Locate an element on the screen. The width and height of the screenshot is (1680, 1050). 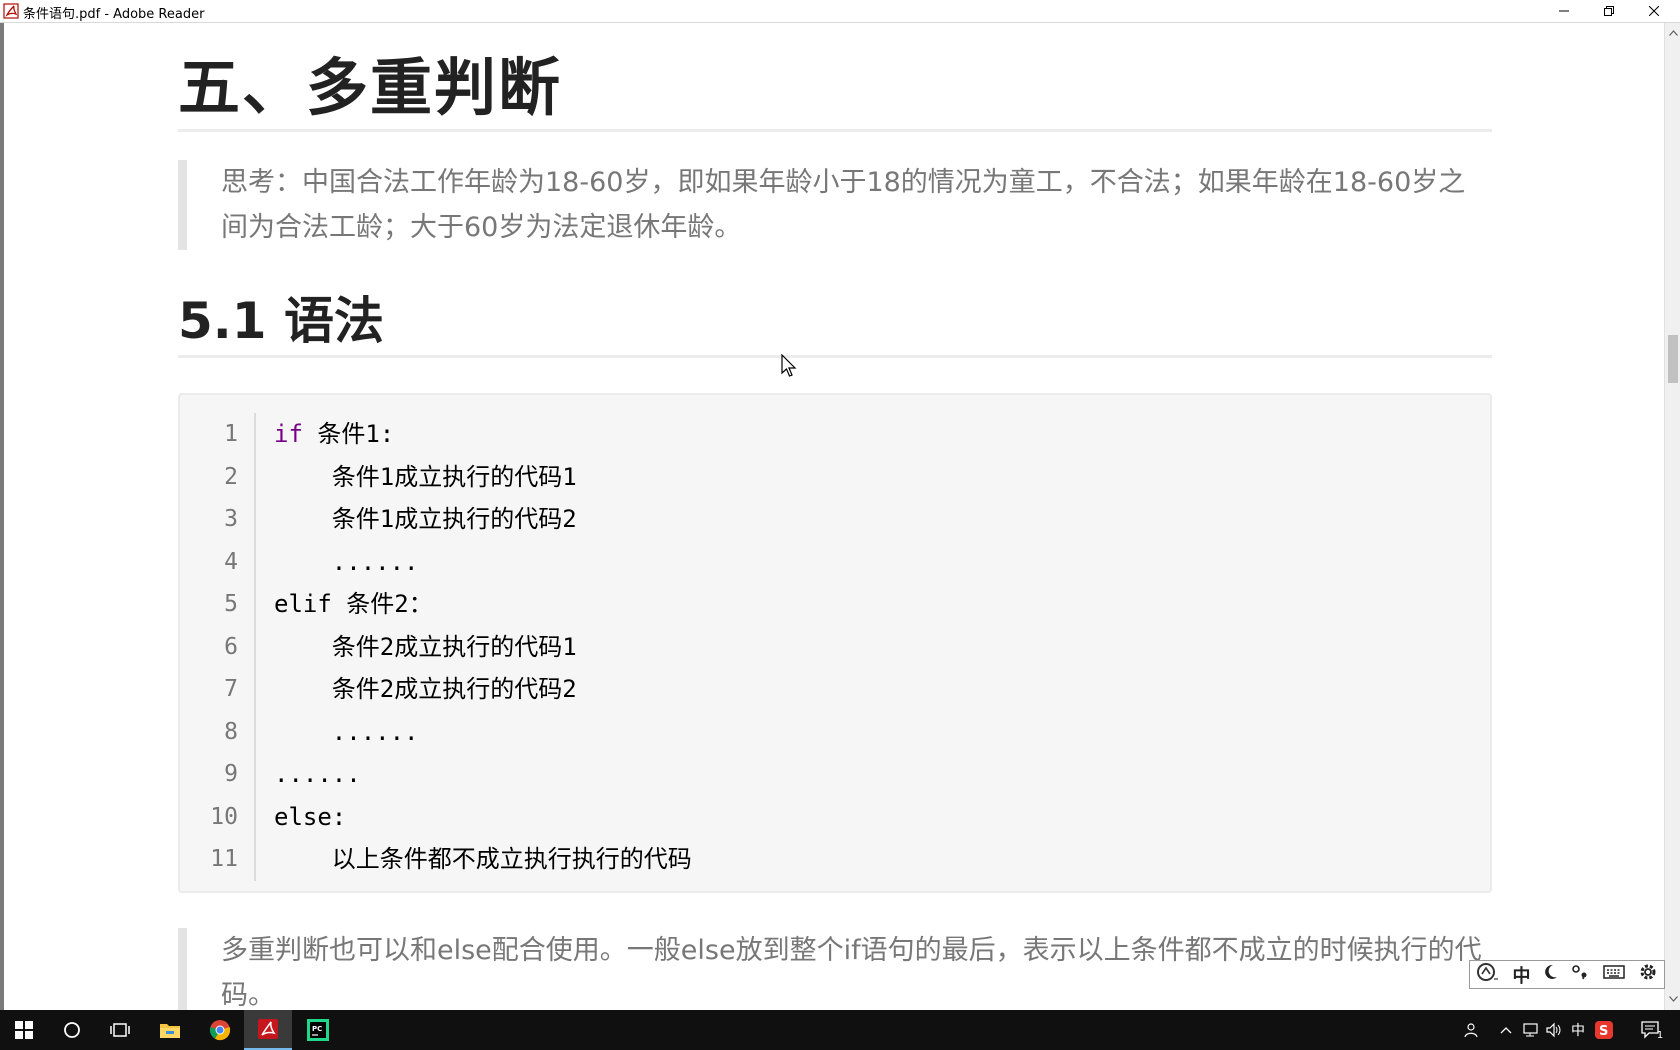
code-line: 条件1成立执行的代码1 is located at coordinates (874, 477).